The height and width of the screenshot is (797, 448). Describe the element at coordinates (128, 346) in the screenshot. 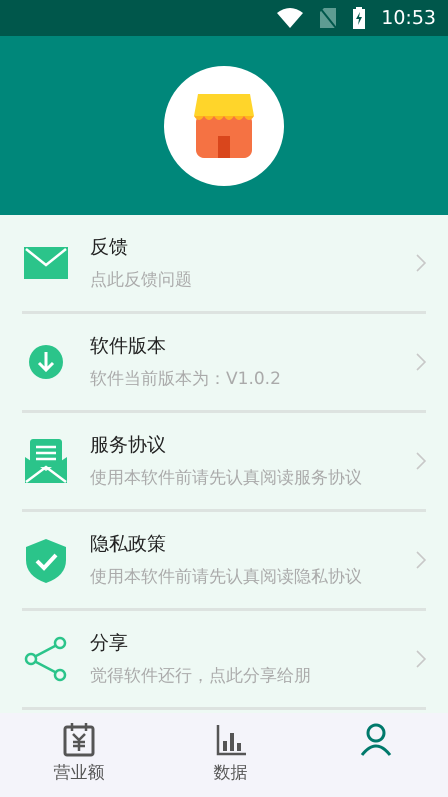

I see `item-title: 软件版本` at that location.